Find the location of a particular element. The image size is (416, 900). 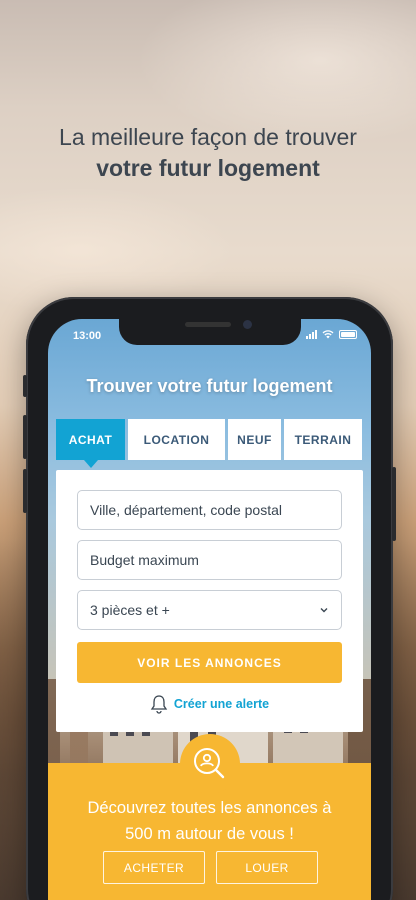

transaction-tabs: ACHAT LOCATION NEUF TERRAIN is located at coordinates (209, 443).